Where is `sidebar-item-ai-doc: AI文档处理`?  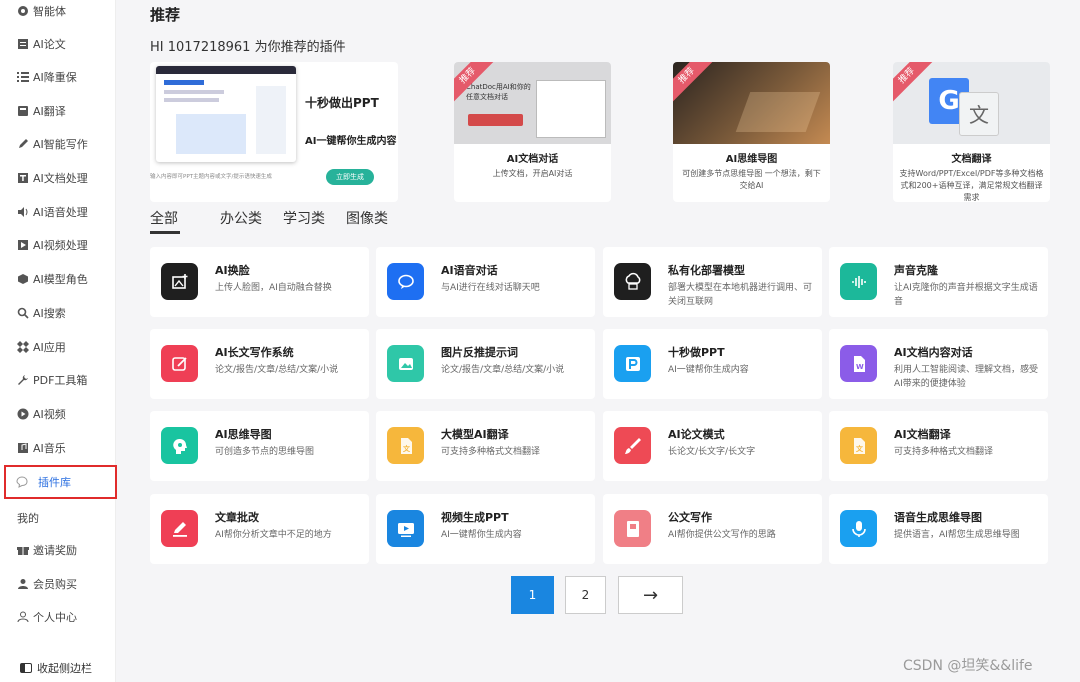
sidebar-item-ai-doc: AI文档处理 is located at coordinates (58, 178).